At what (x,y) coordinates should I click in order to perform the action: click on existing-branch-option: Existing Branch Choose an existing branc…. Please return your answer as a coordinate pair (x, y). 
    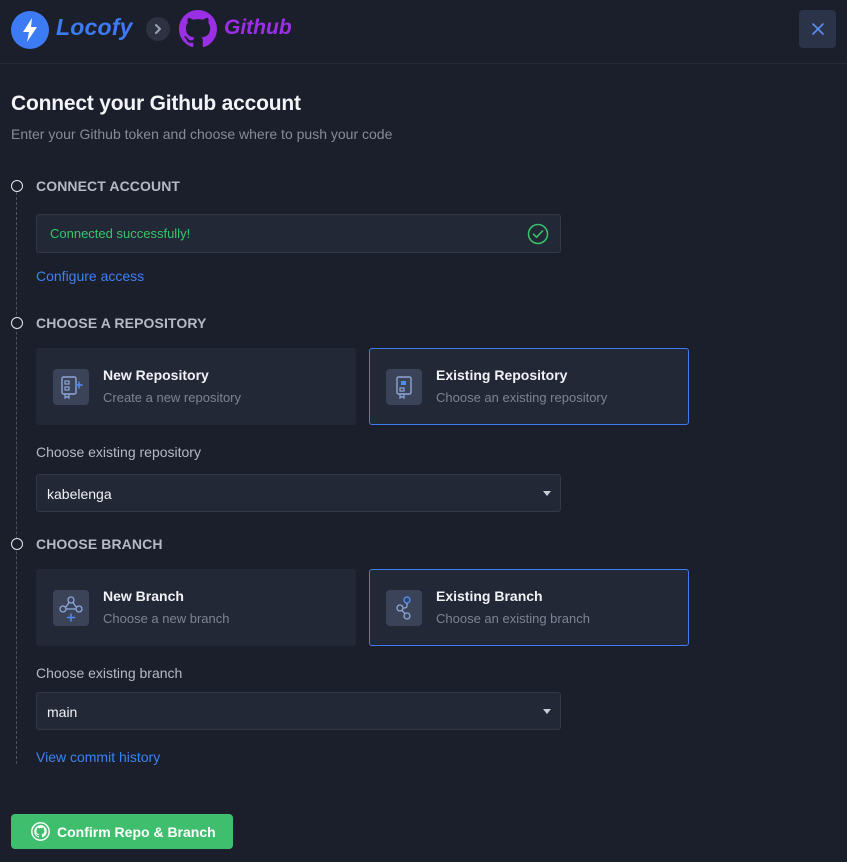
    Looking at the image, I should click on (529, 607).